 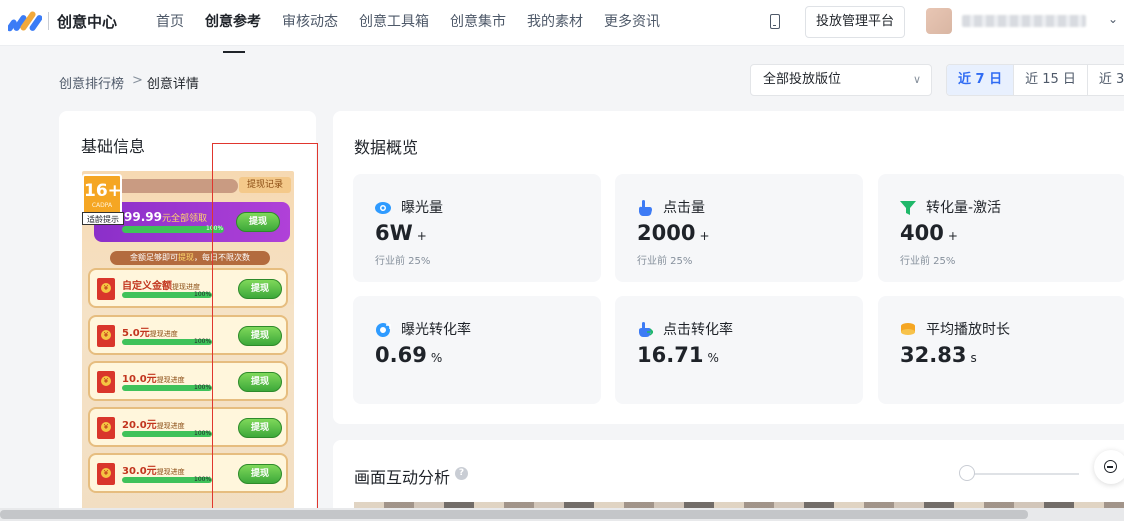 What do you see at coordinates (436, 330) in the screenshot?
I see `metric-label: 曝光转化率` at bounding box center [436, 330].